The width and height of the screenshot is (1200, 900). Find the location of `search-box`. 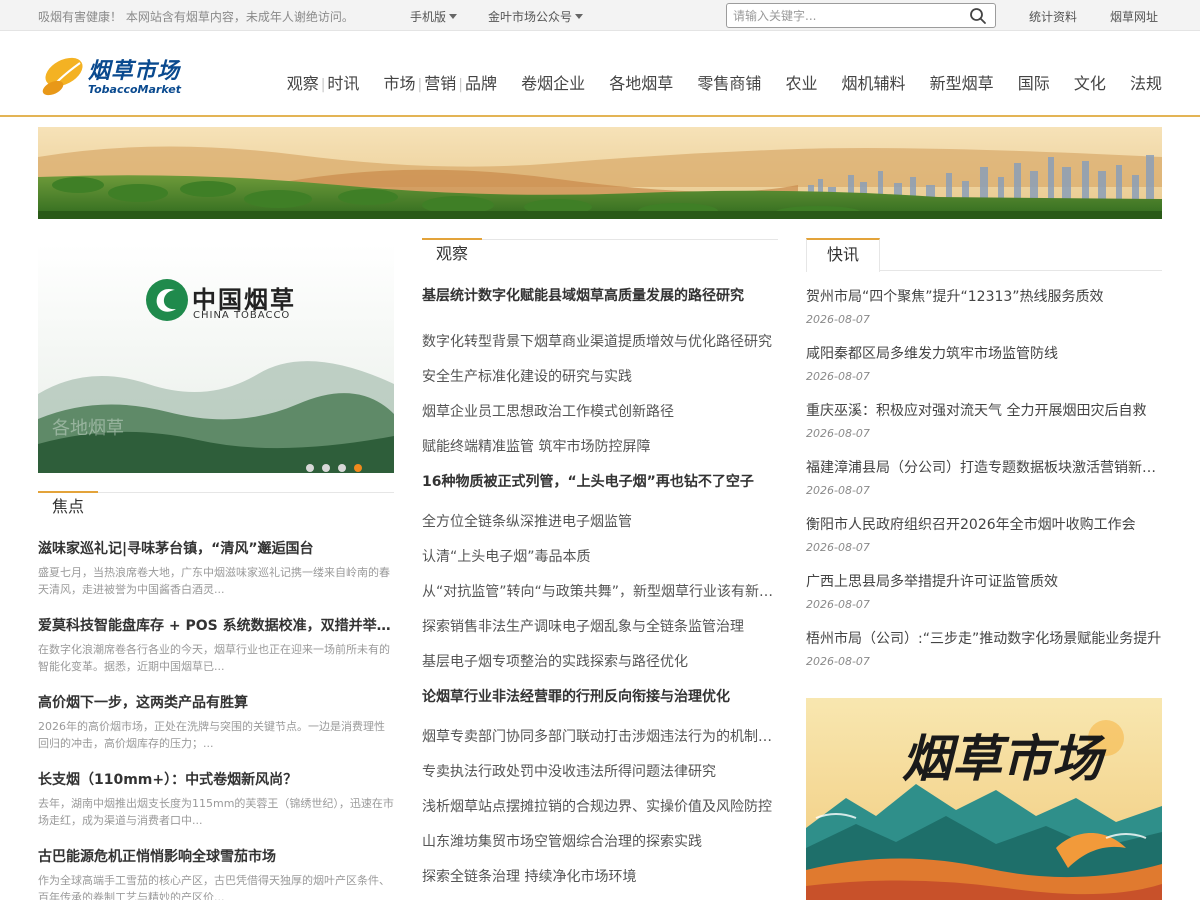

search-box is located at coordinates (861, 15).